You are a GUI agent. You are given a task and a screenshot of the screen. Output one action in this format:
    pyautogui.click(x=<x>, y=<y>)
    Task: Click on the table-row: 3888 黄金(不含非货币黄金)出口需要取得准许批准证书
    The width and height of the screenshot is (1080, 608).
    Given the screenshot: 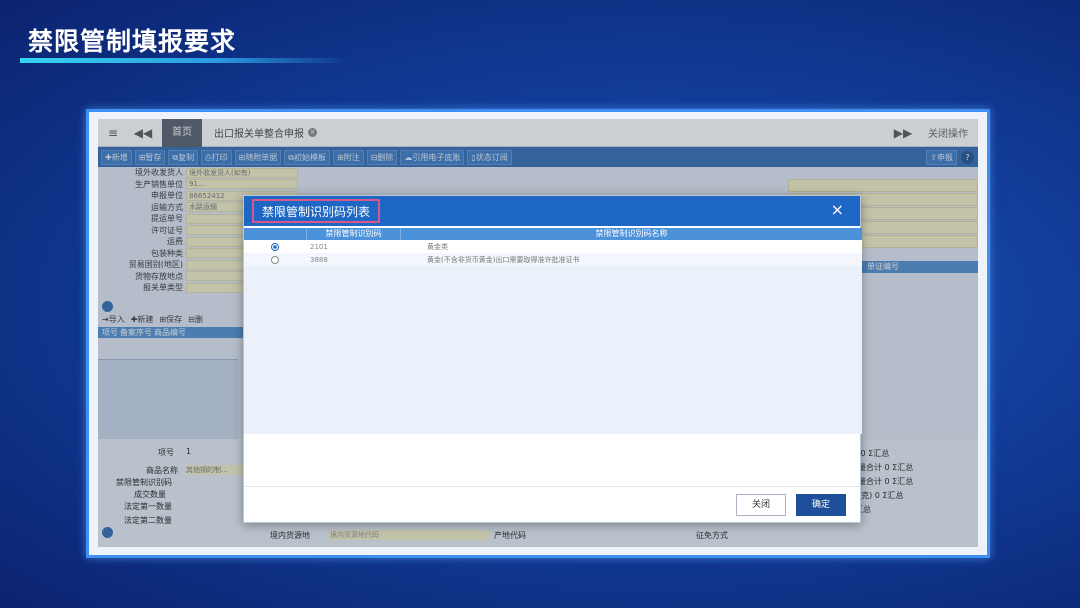 What is the action you would take?
    pyautogui.click(x=553, y=259)
    